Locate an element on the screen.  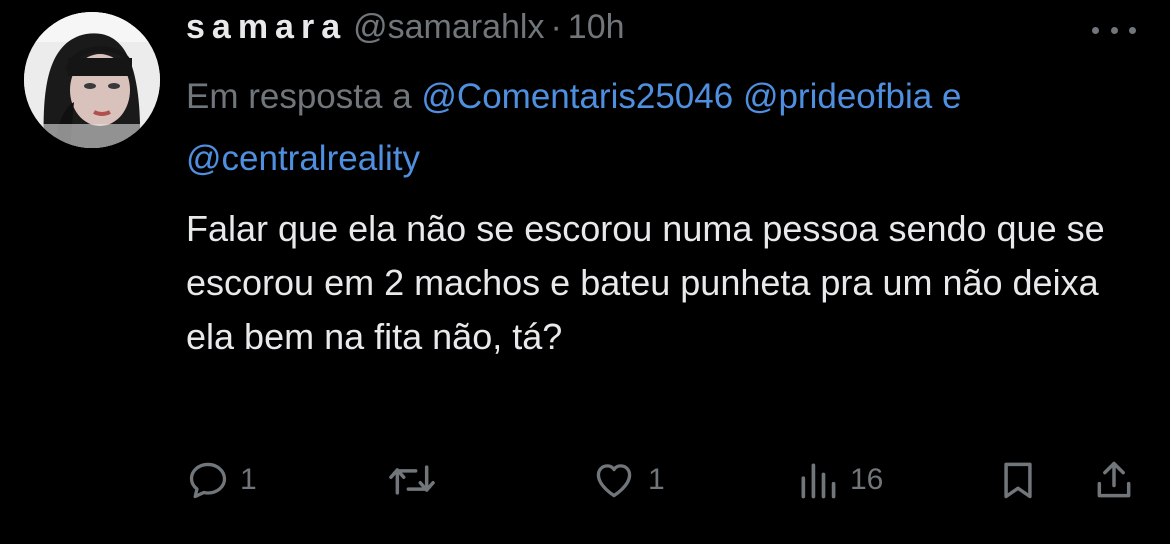
user-handle: @samarahlx is located at coordinates (448, 27).